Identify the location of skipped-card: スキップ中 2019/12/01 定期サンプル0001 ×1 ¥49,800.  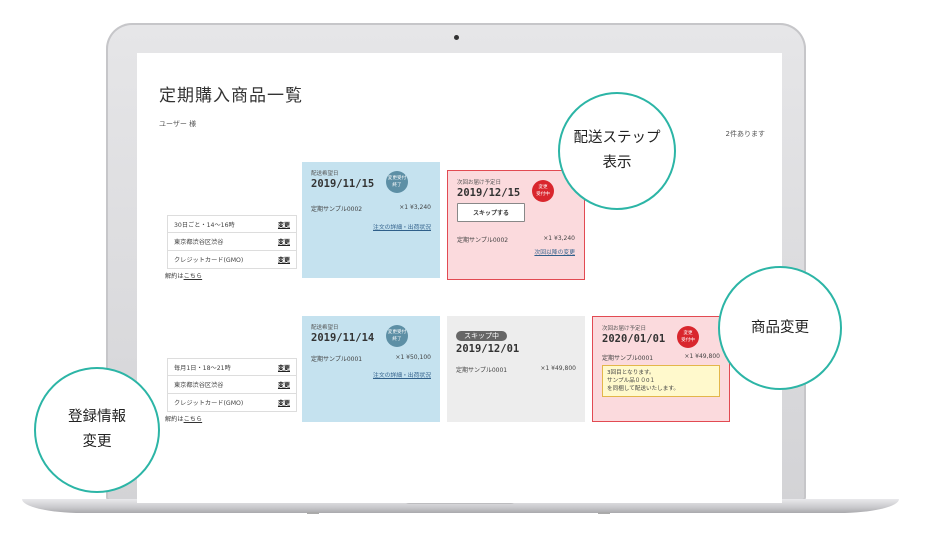
(516, 369).